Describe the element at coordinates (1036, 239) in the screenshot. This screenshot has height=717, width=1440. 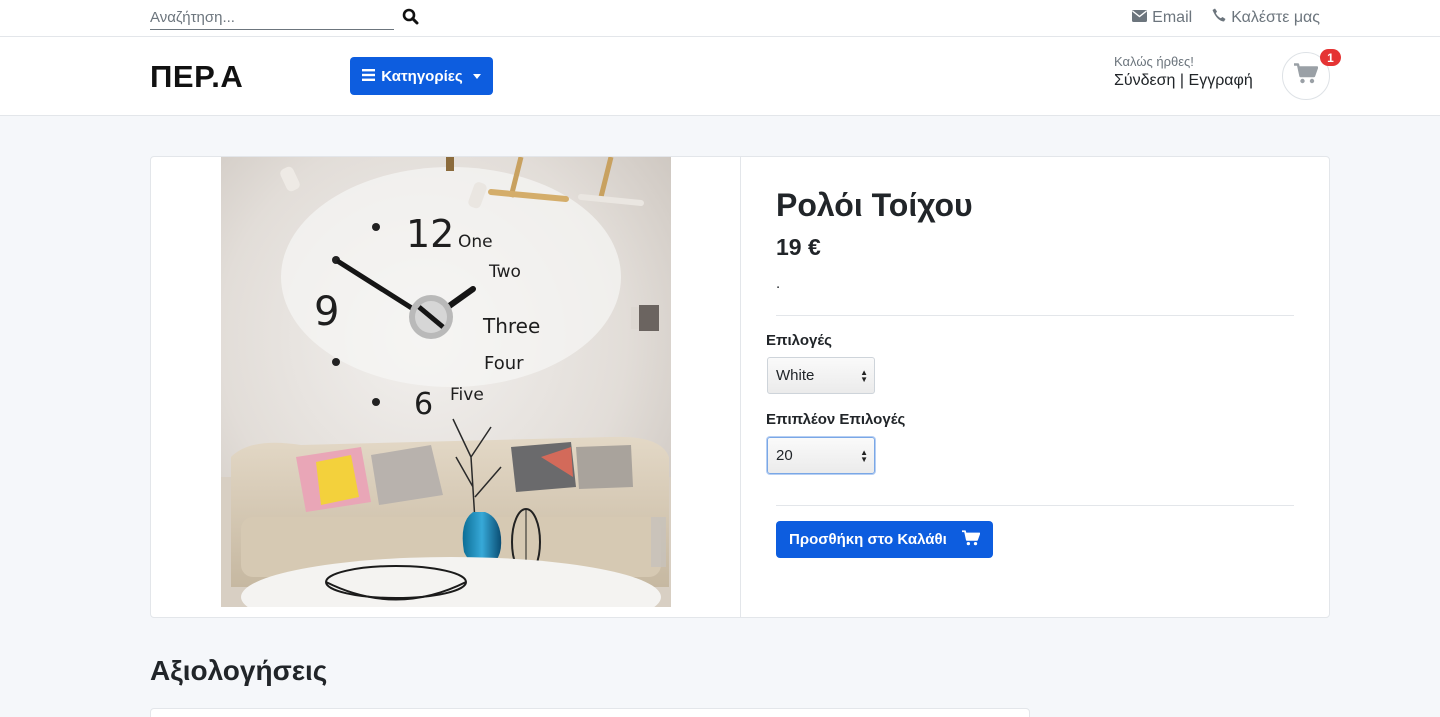
I see `product-info: Ρολόι Τοίχου 19 € .` at that location.